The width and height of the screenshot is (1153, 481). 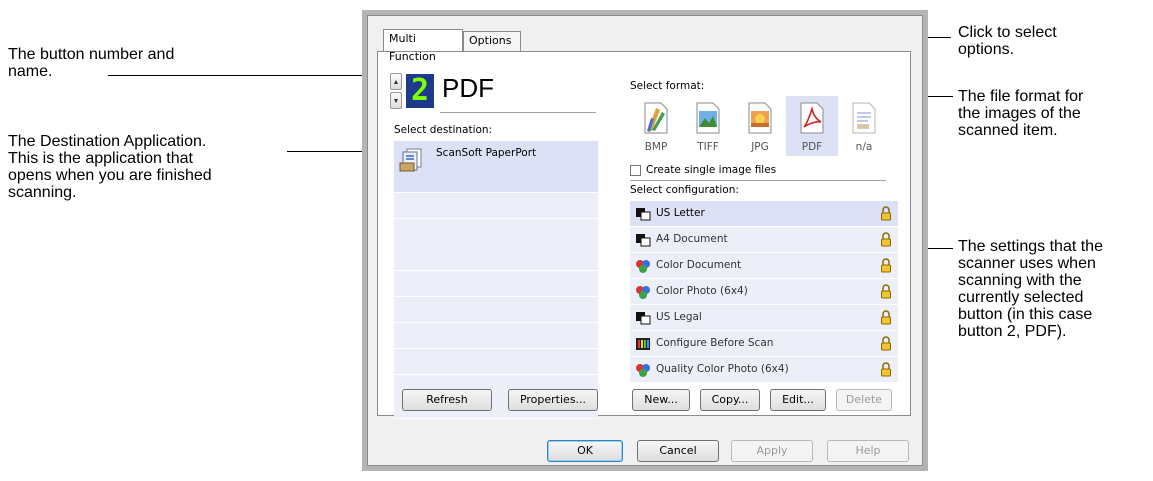 What do you see at coordinates (708, 147) in the screenshot?
I see `format-label: TIFF` at bounding box center [708, 147].